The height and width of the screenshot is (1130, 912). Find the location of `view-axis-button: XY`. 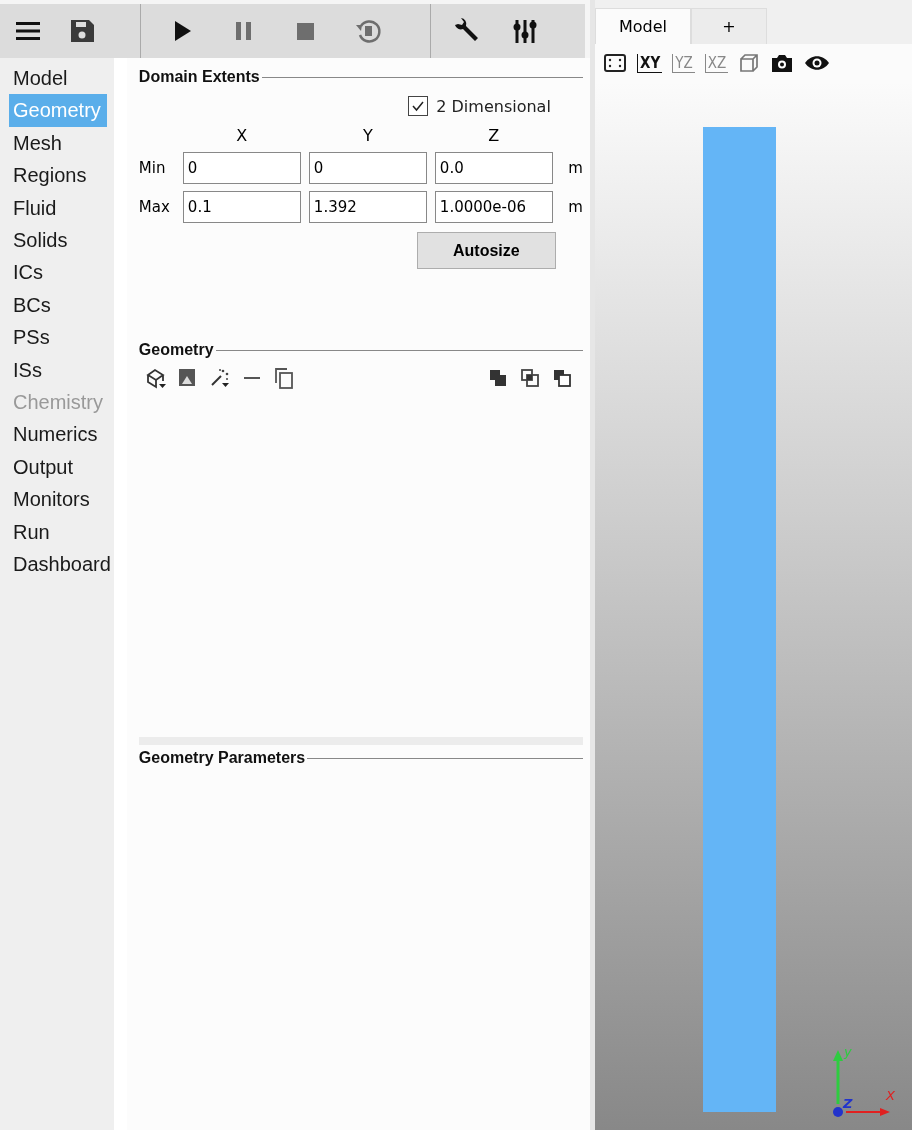

view-axis-button: XY is located at coordinates (650, 63).